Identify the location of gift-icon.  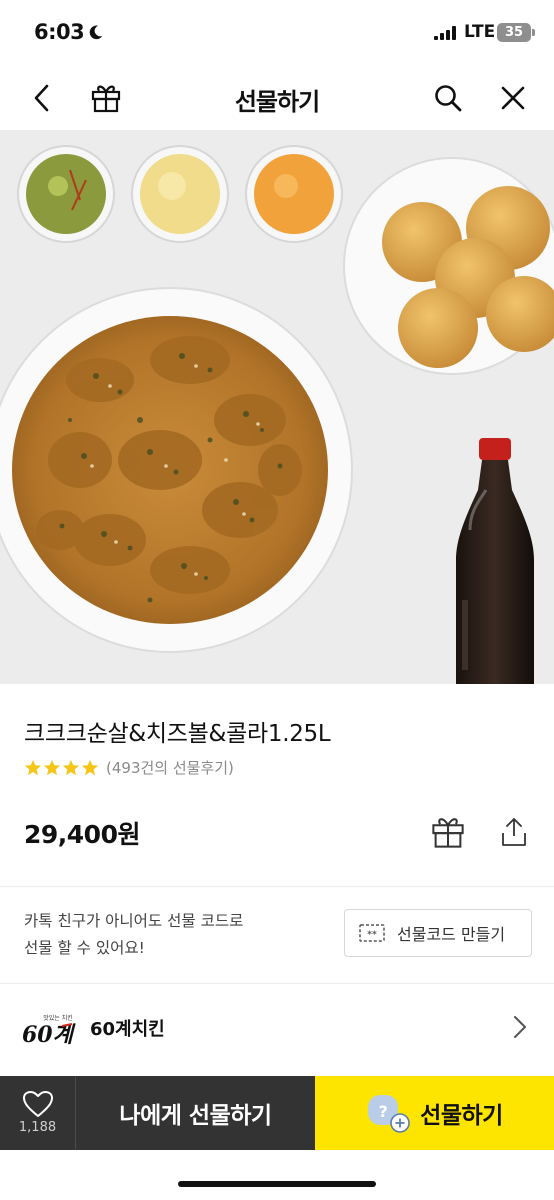
(448, 833).